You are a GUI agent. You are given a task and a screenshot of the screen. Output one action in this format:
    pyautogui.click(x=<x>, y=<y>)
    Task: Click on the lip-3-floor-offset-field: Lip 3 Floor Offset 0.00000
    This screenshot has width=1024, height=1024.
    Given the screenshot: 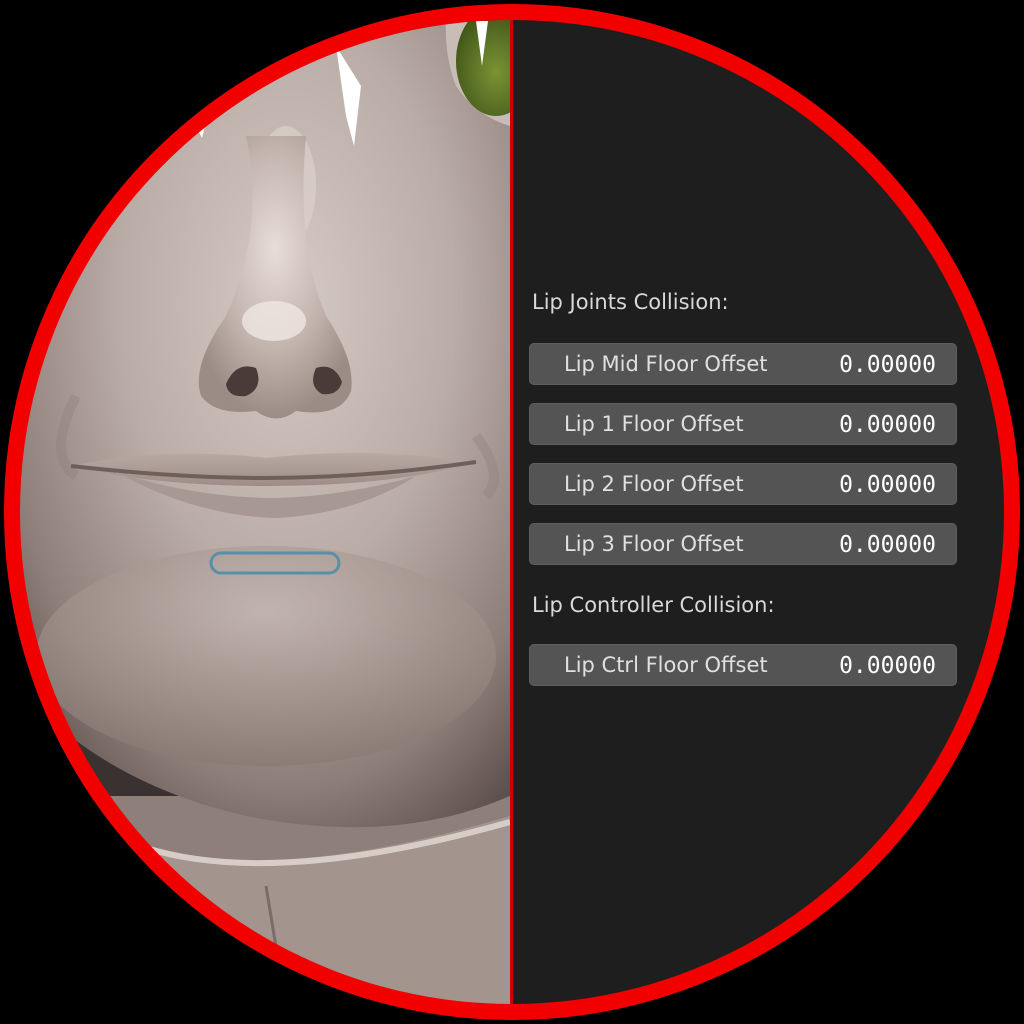 What is the action you would take?
    pyautogui.click(x=743, y=544)
    